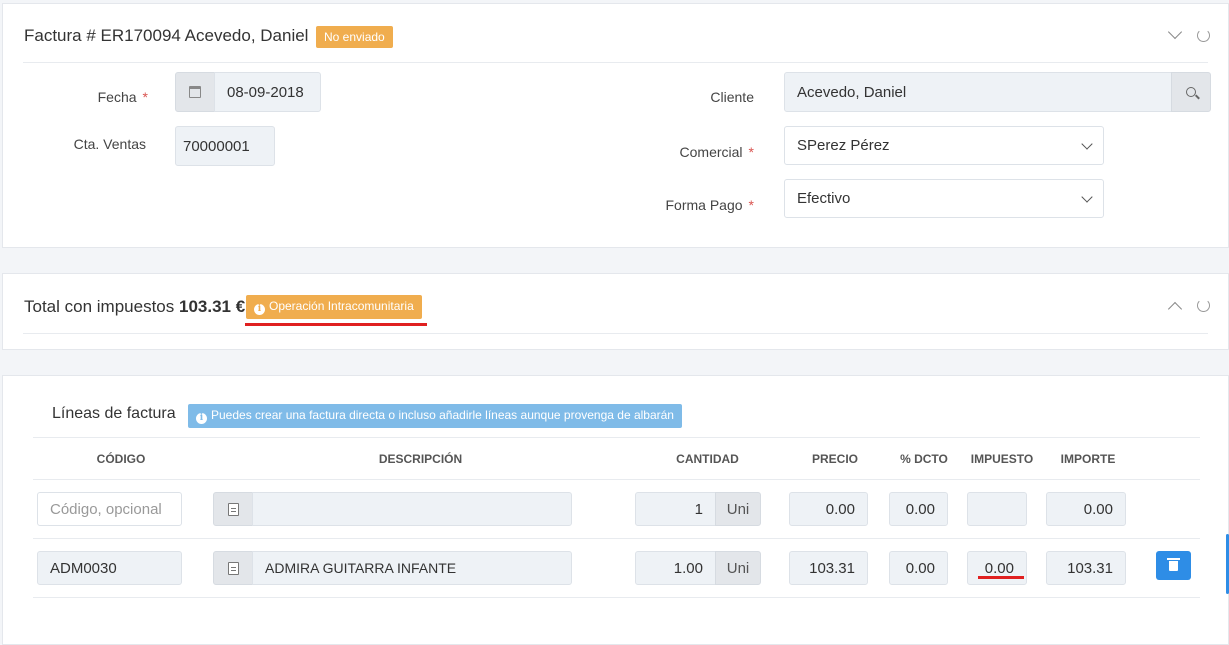 This screenshot has height=645, width=1229. What do you see at coordinates (716, 152) in the screenshot?
I see `comercial-label: Comercial *` at bounding box center [716, 152].